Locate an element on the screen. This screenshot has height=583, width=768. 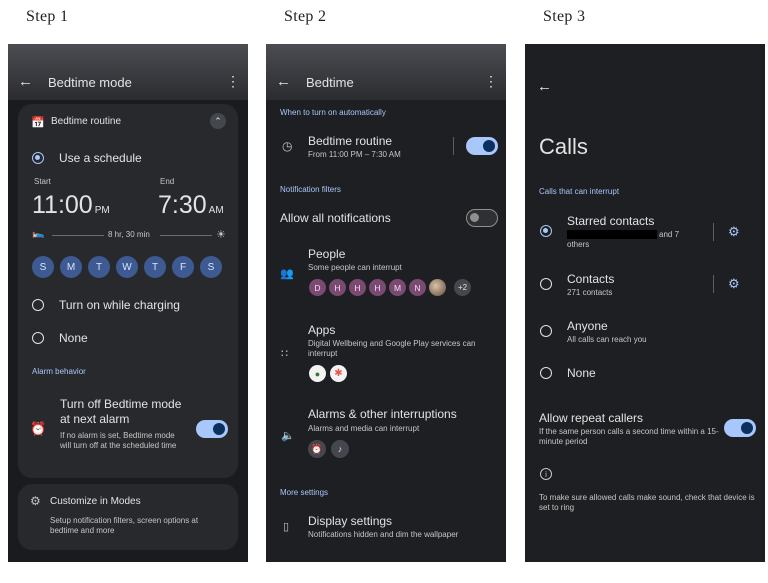
section-header: Calls that can interrupt is located at coordinates (579, 191).